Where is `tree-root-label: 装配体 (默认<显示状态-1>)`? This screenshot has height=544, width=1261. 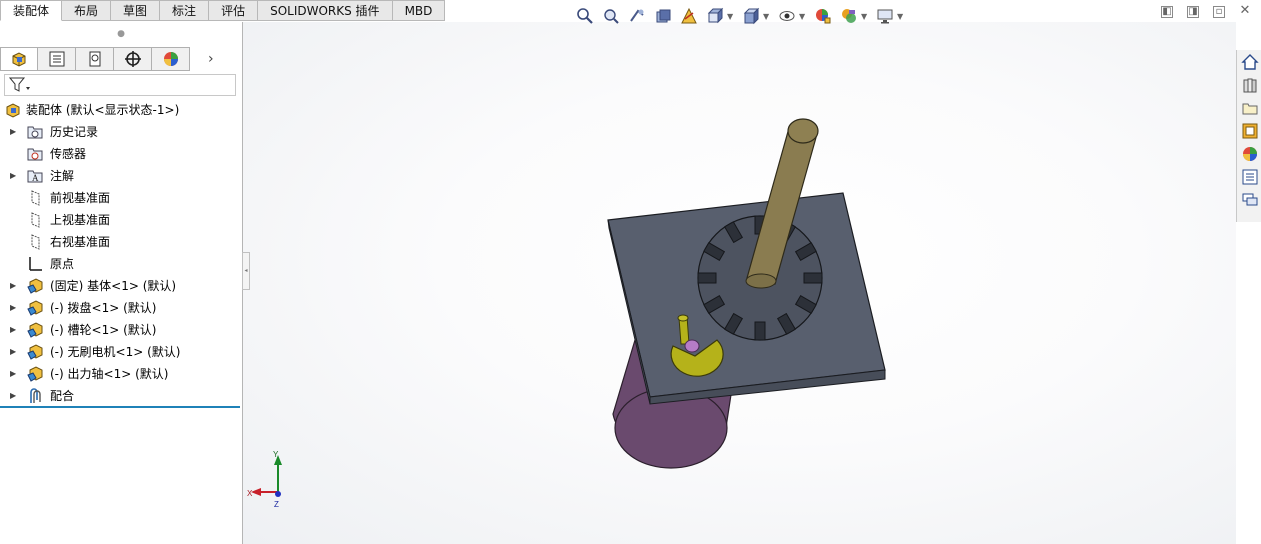 tree-root-label: 装配体 (默认<显示状态-1>) is located at coordinates (103, 110).